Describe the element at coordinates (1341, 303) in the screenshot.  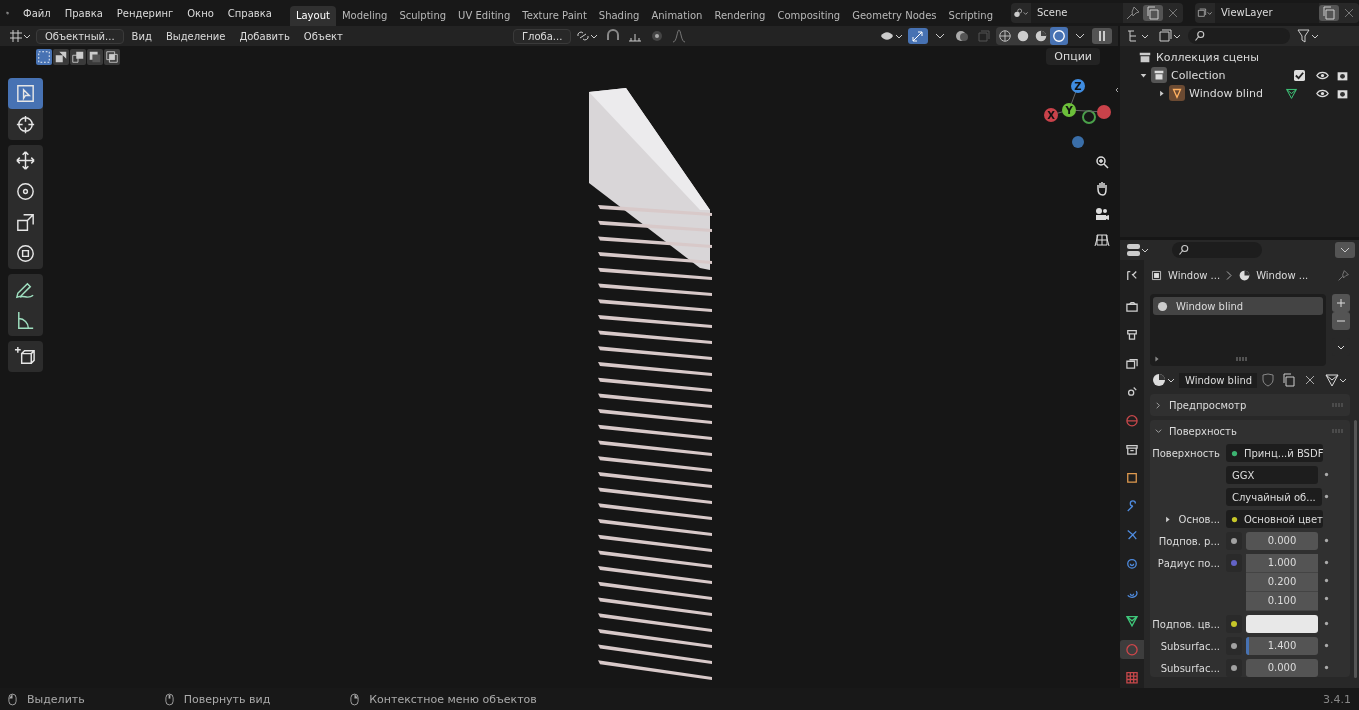
I see `add-slot-icon` at that location.